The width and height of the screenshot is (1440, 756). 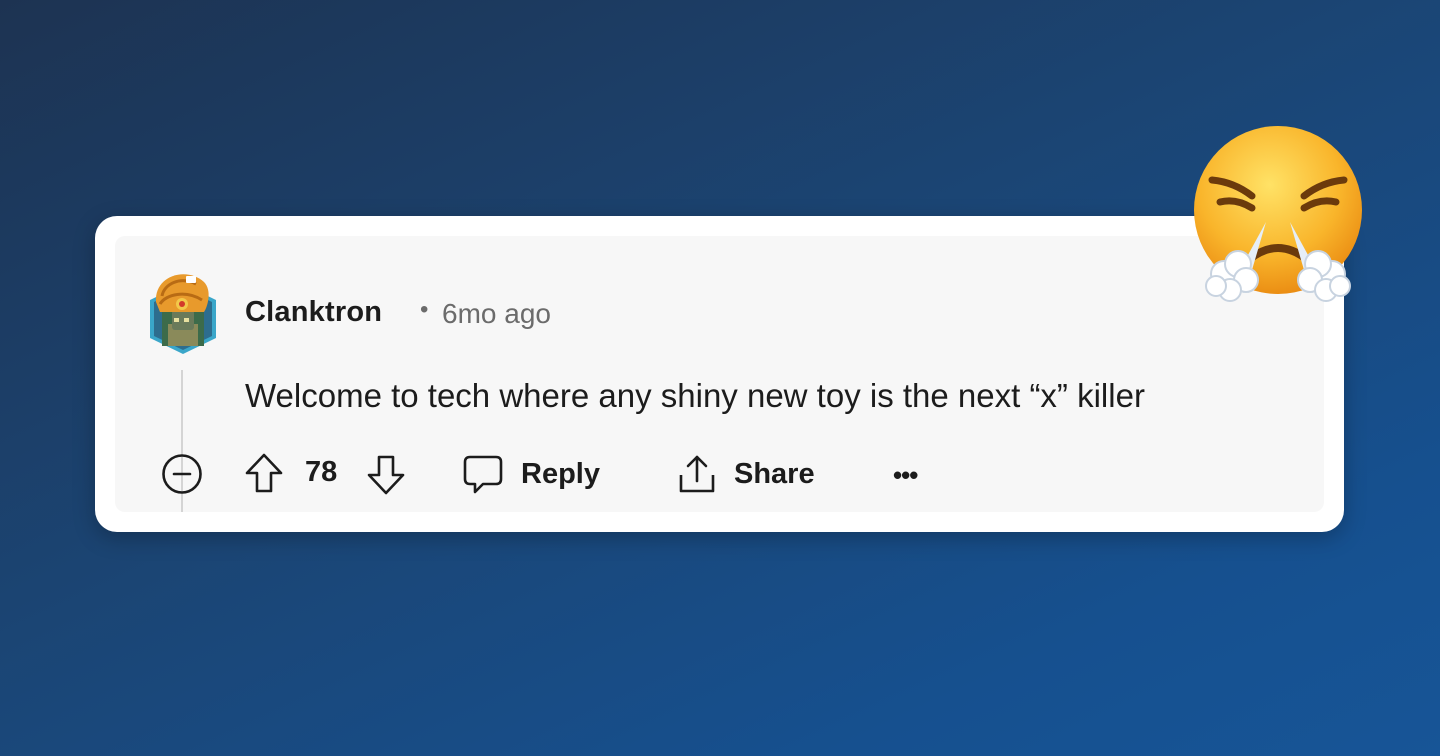 I want to click on author-name: Clanktron, so click(x=313, y=312).